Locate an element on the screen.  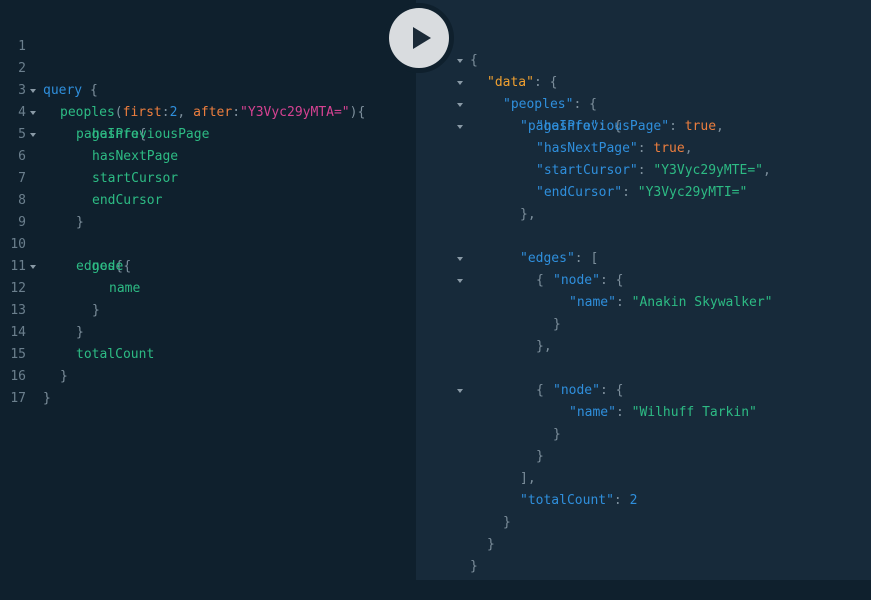
value-hasPreviousPage: true is located at coordinates (700, 126).